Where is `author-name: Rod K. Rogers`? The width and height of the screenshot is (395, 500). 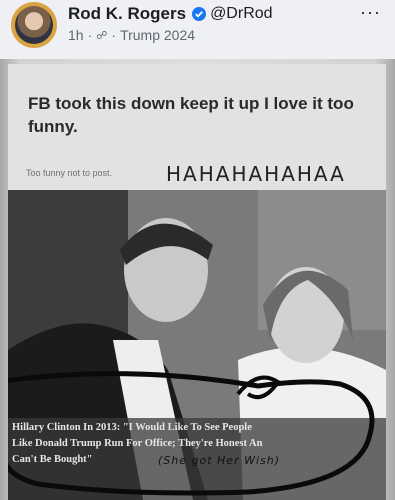
author-name: Rod K. Rogers is located at coordinates (127, 14).